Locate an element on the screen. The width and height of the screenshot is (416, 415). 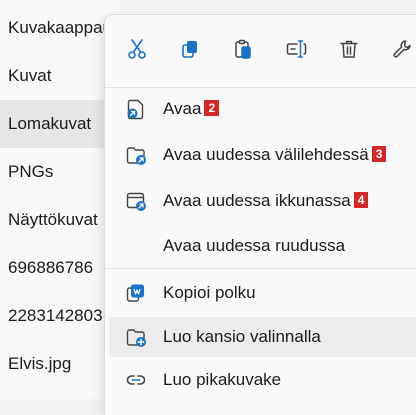
delete-button is located at coordinates (349, 51).